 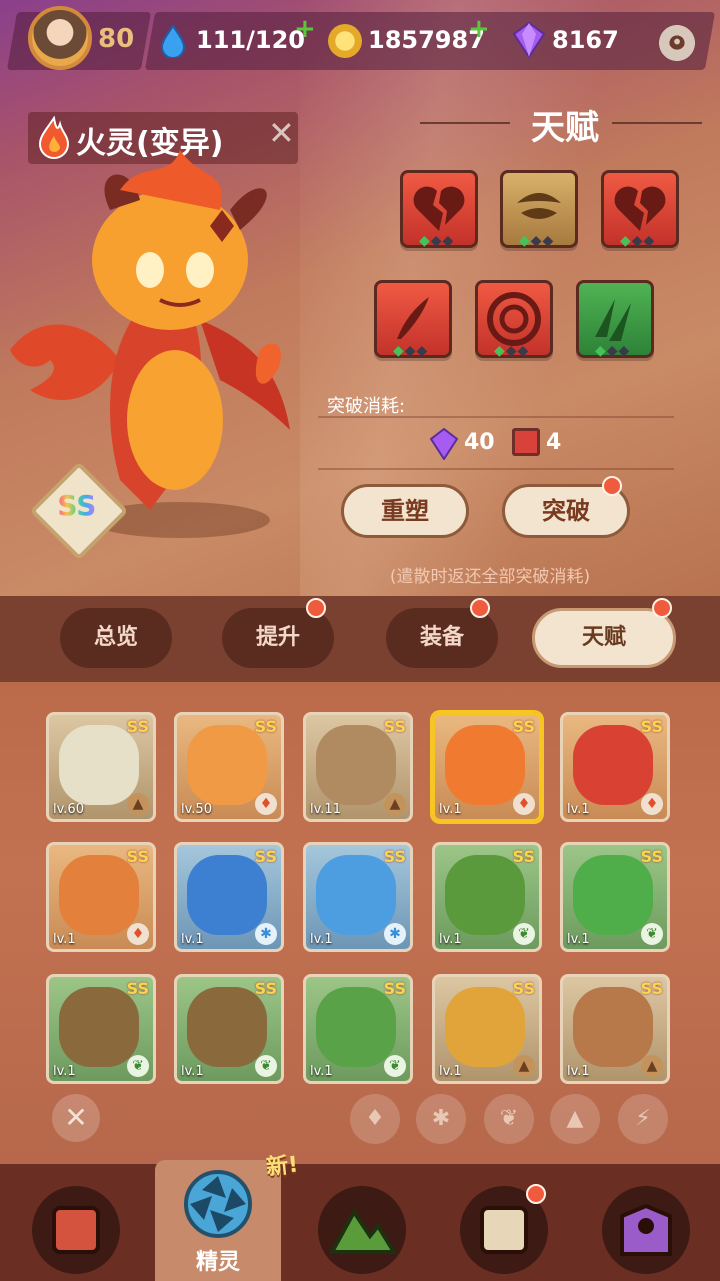 I want to click on title-ornament-left, so click(x=465, y=123).